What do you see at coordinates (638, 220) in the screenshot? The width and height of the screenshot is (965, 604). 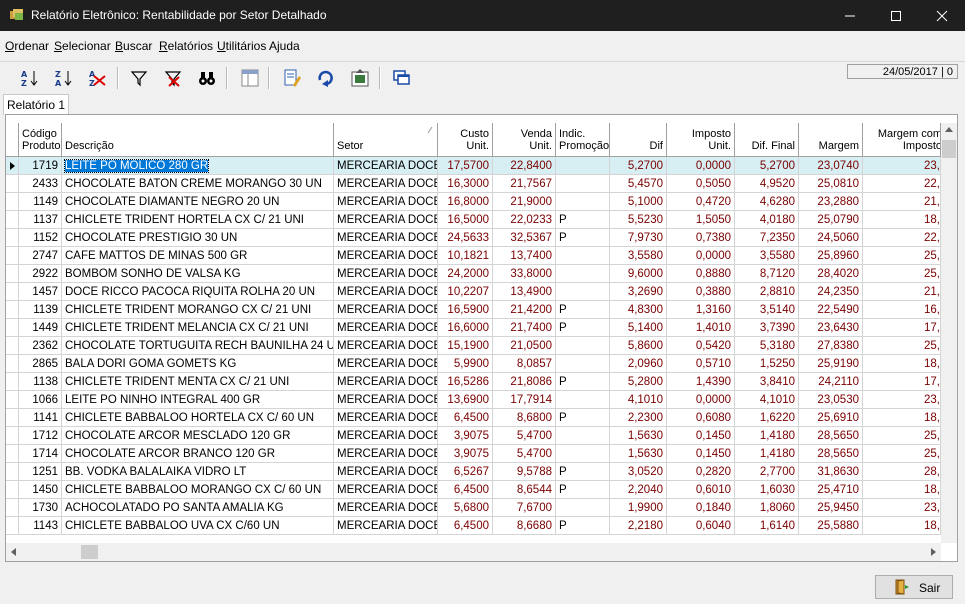 I see `cell-dif: 5,5230` at bounding box center [638, 220].